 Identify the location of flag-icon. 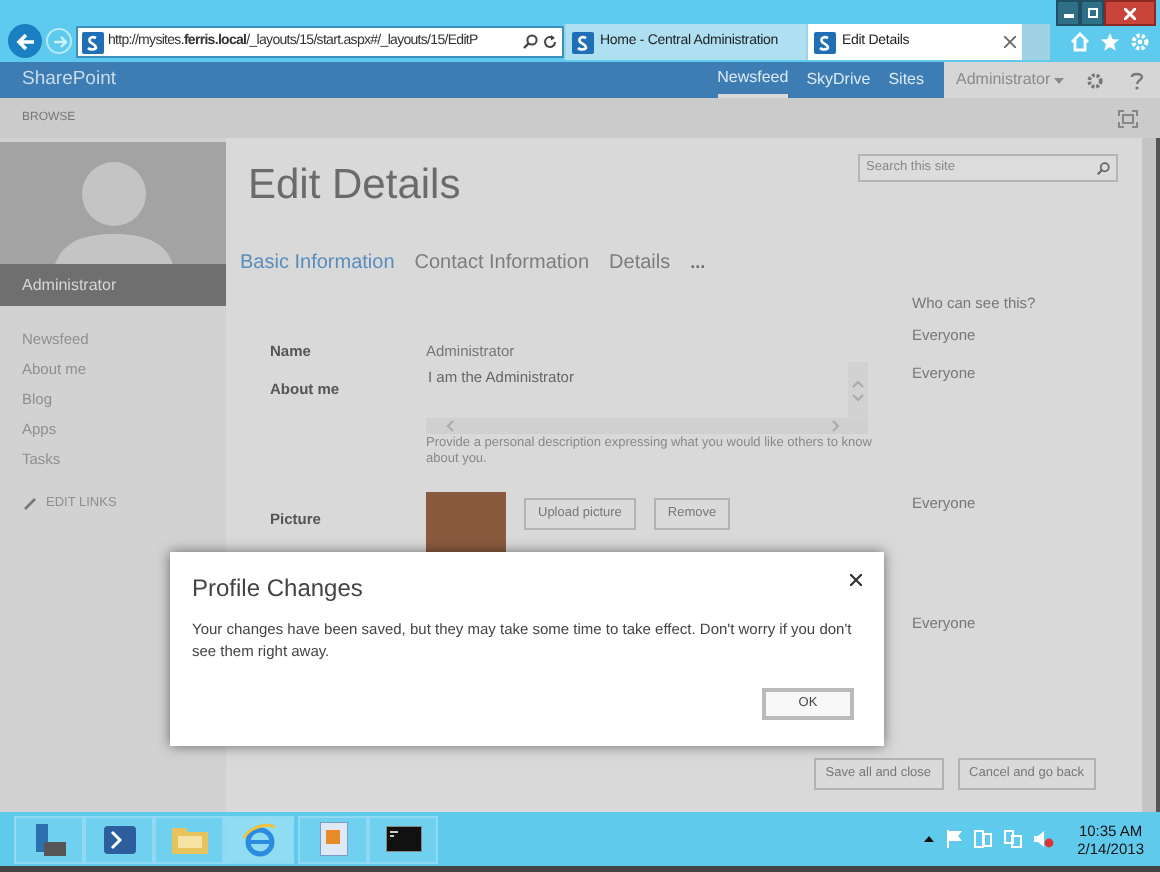
(953, 839).